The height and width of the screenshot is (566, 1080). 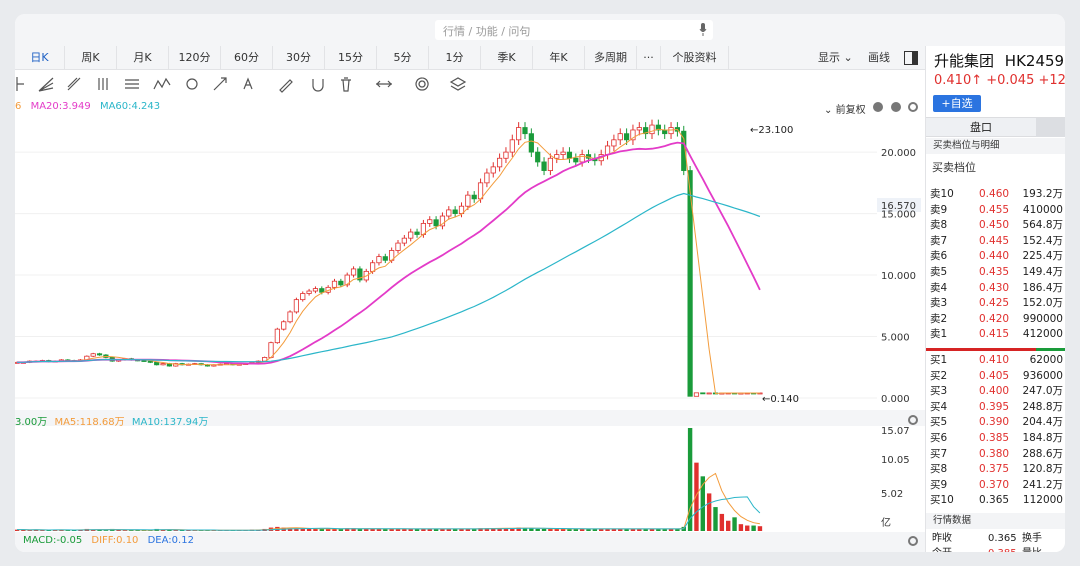 What do you see at coordinates (845, 108) in the screenshot?
I see `adjust-selector: ⌄ 前复权` at bounding box center [845, 108].